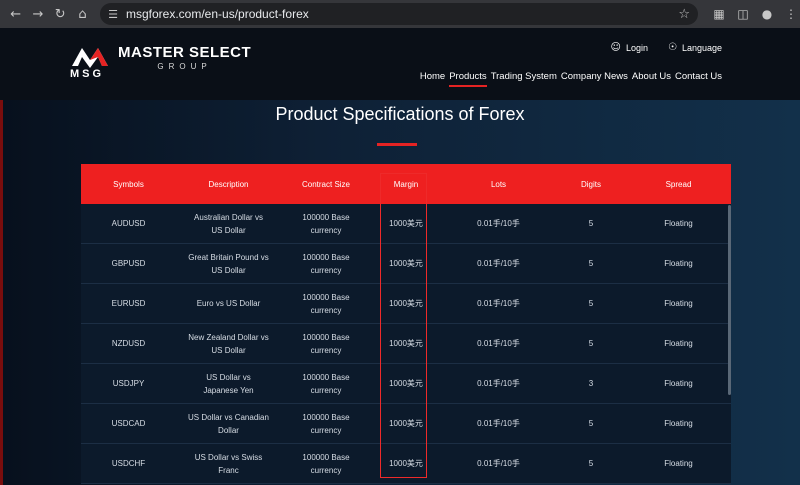 This screenshot has width=800, height=485. Describe the element at coordinates (217, 14) in the screenshot. I see `address-url: msgforex.com/en-us/product-forex` at that location.